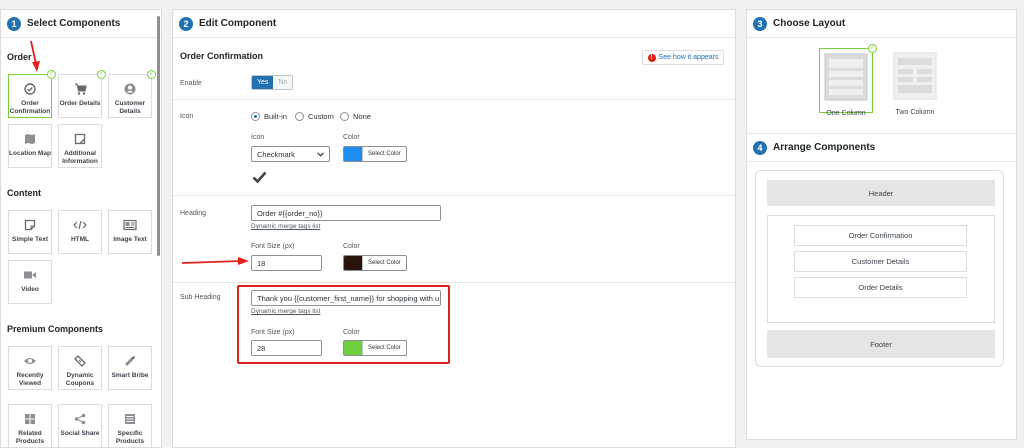 This screenshot has width=1024, height=448. I want to click on radio-custom: Custom, so click(314, 116).